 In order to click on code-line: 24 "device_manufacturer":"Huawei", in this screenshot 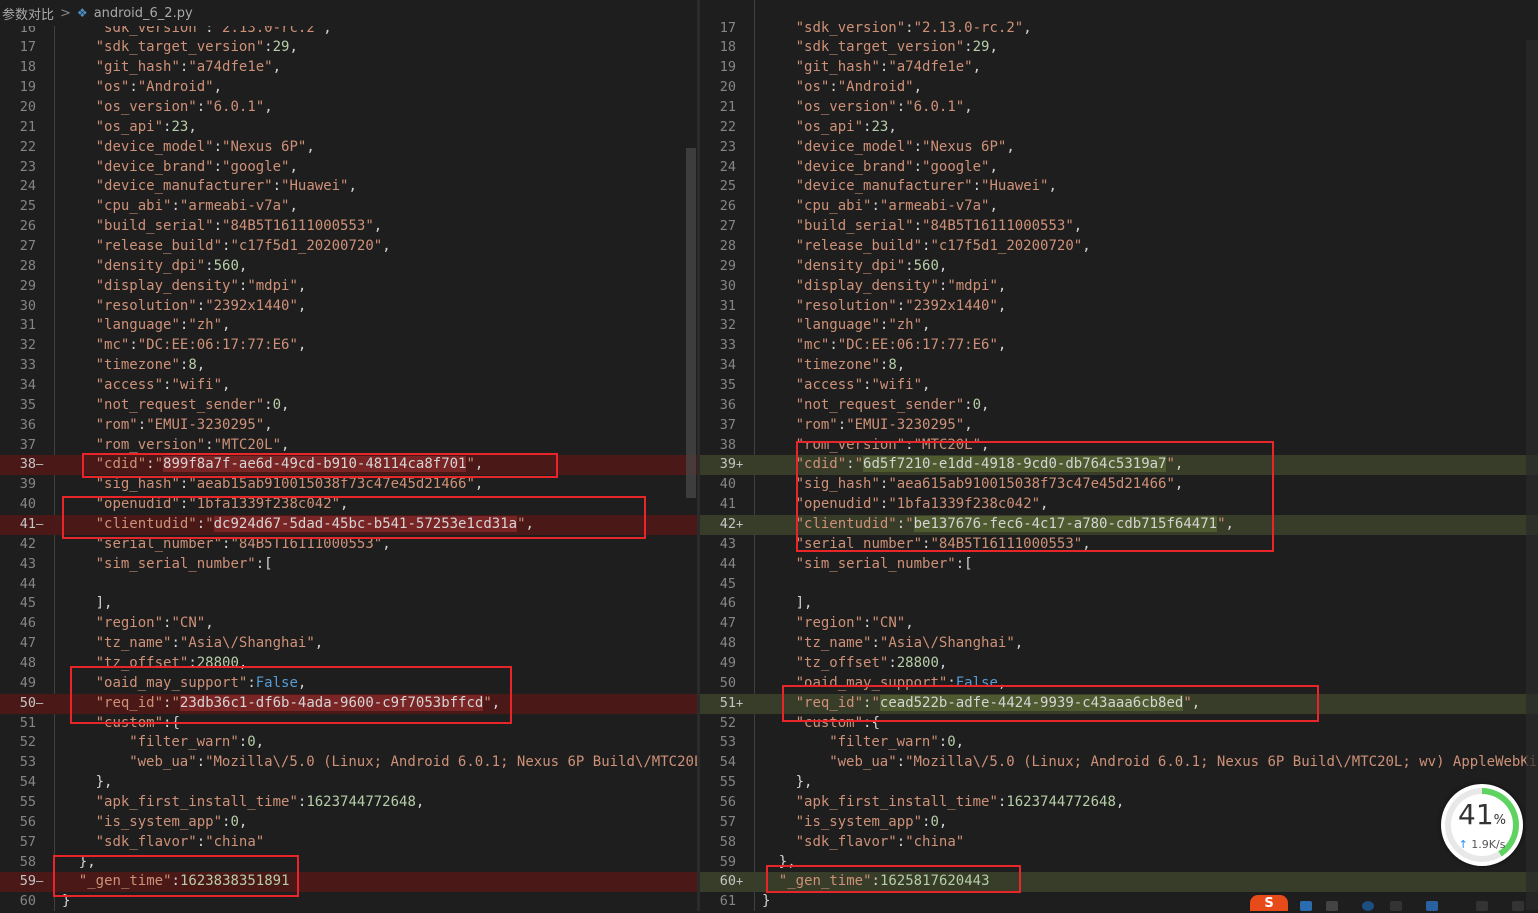, I will do `click(348, 187)`.